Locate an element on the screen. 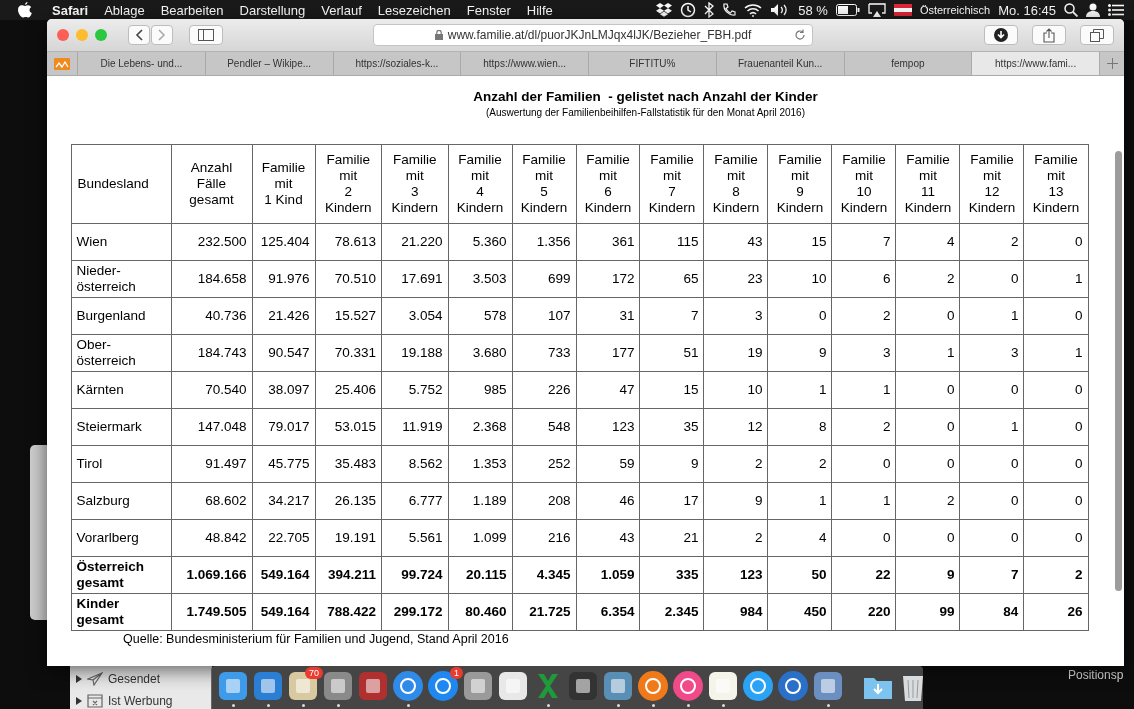  list-icon is located at coordinates (1116, 10).